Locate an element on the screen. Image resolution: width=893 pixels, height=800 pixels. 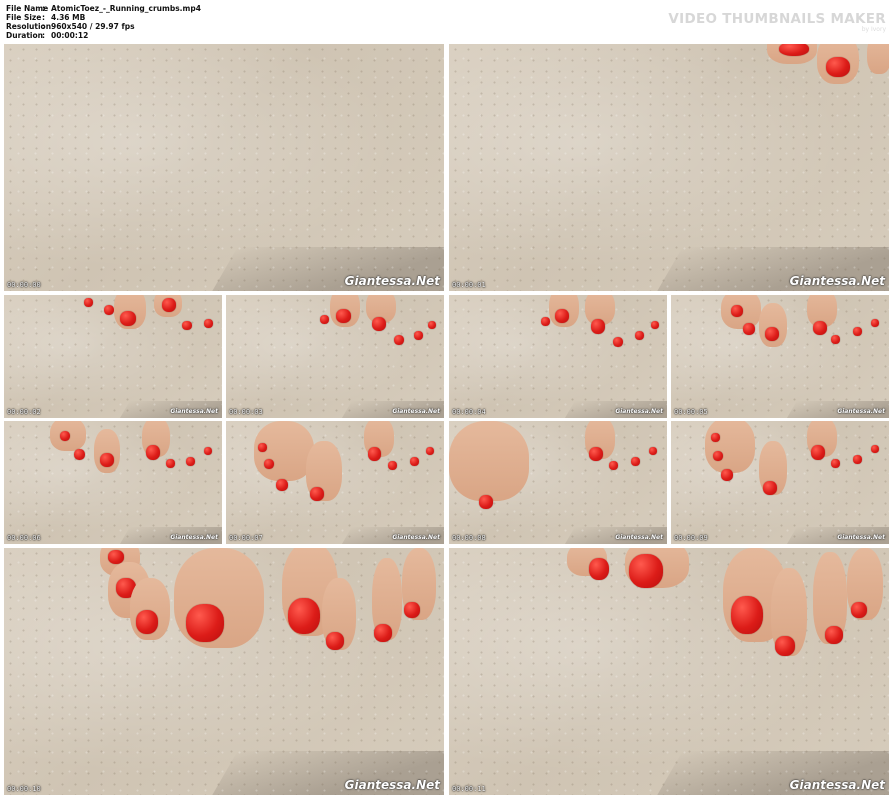
file-size-row: File Size: 4.36 MB is located at coordinates (45, 17).